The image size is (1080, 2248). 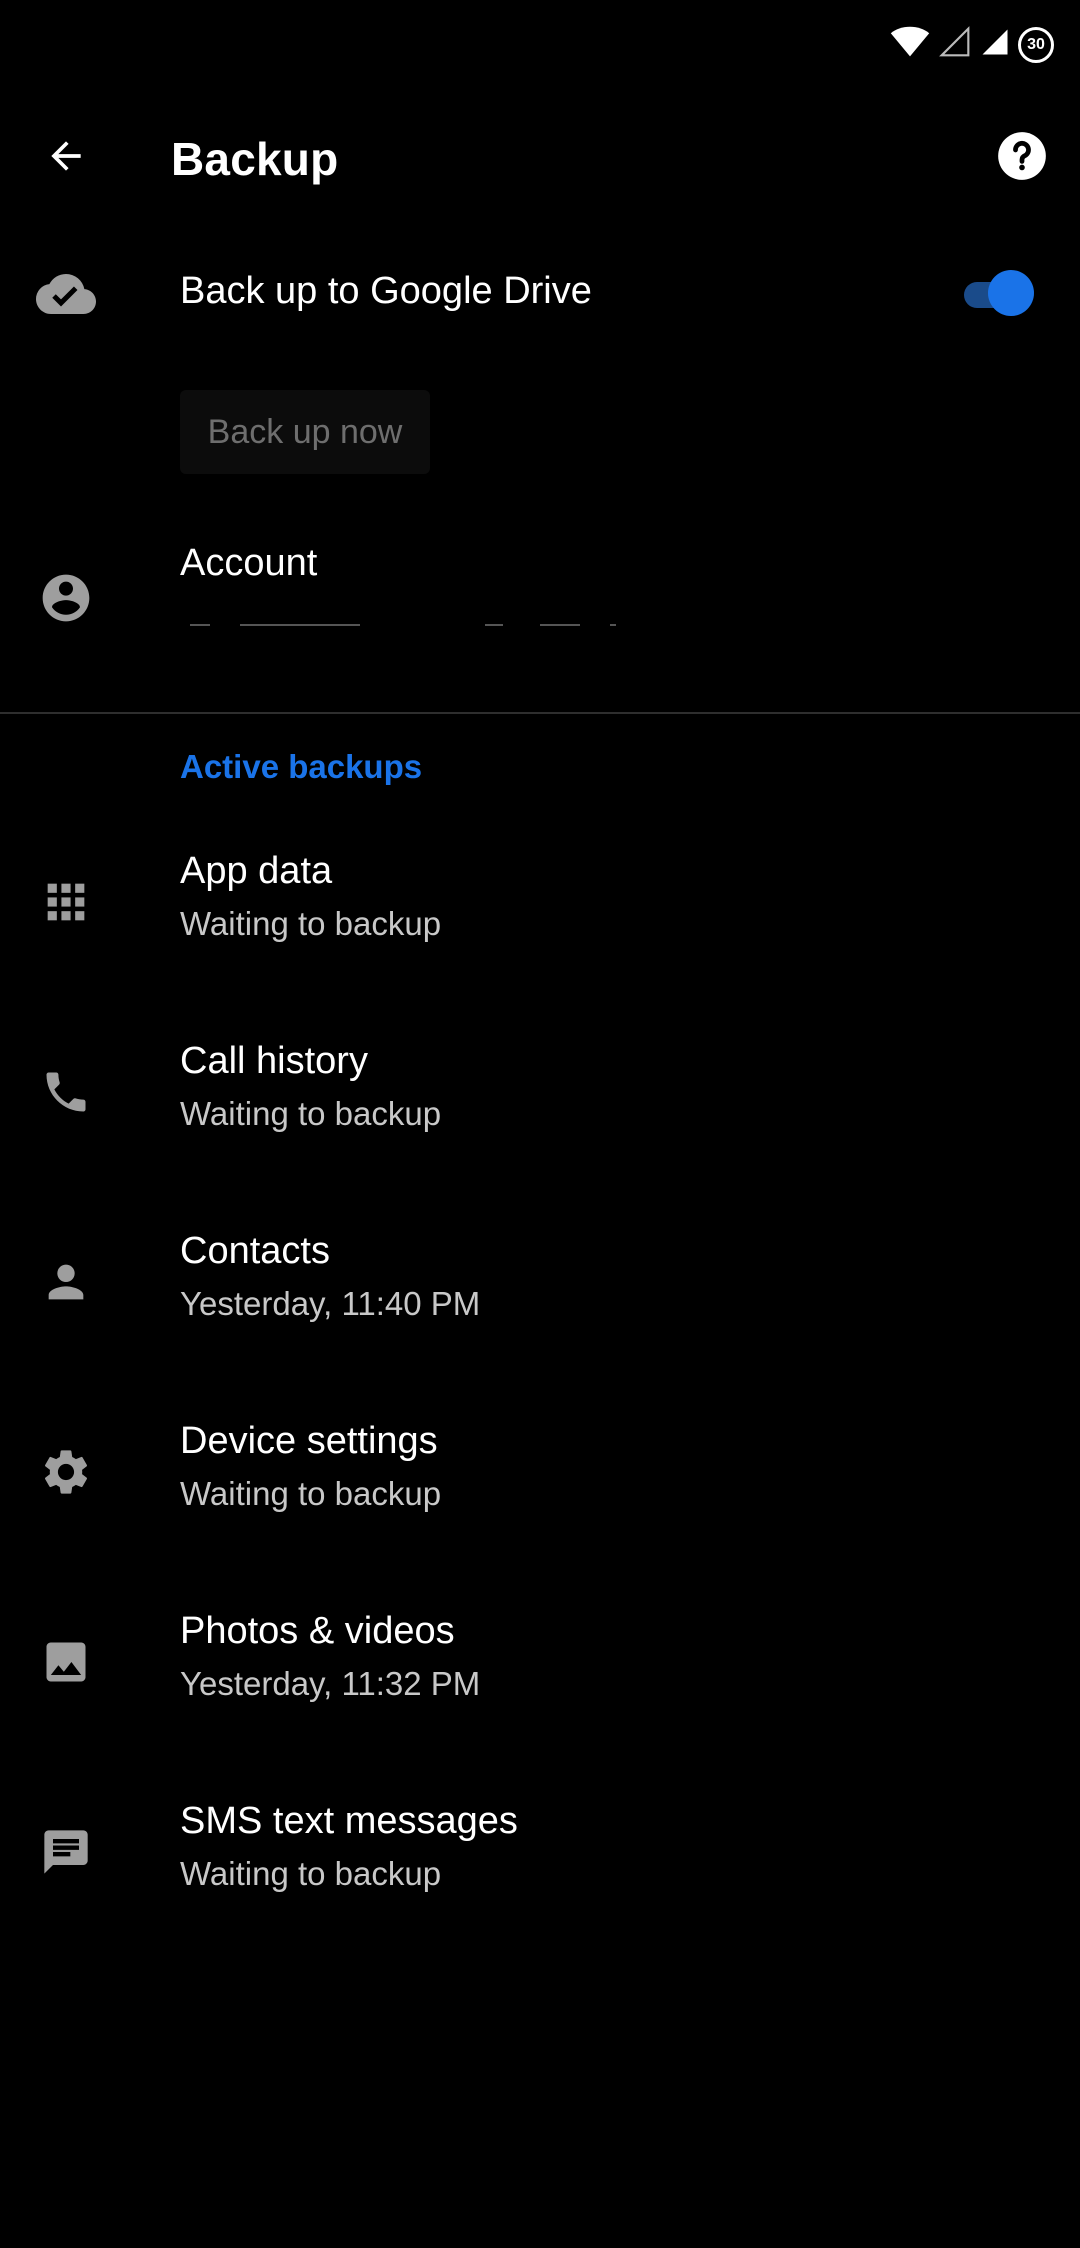 What do you see at coordinates (1011, 293) in the screenshot?
I see `toggle-thumb` at bounding box center [1011, 293].